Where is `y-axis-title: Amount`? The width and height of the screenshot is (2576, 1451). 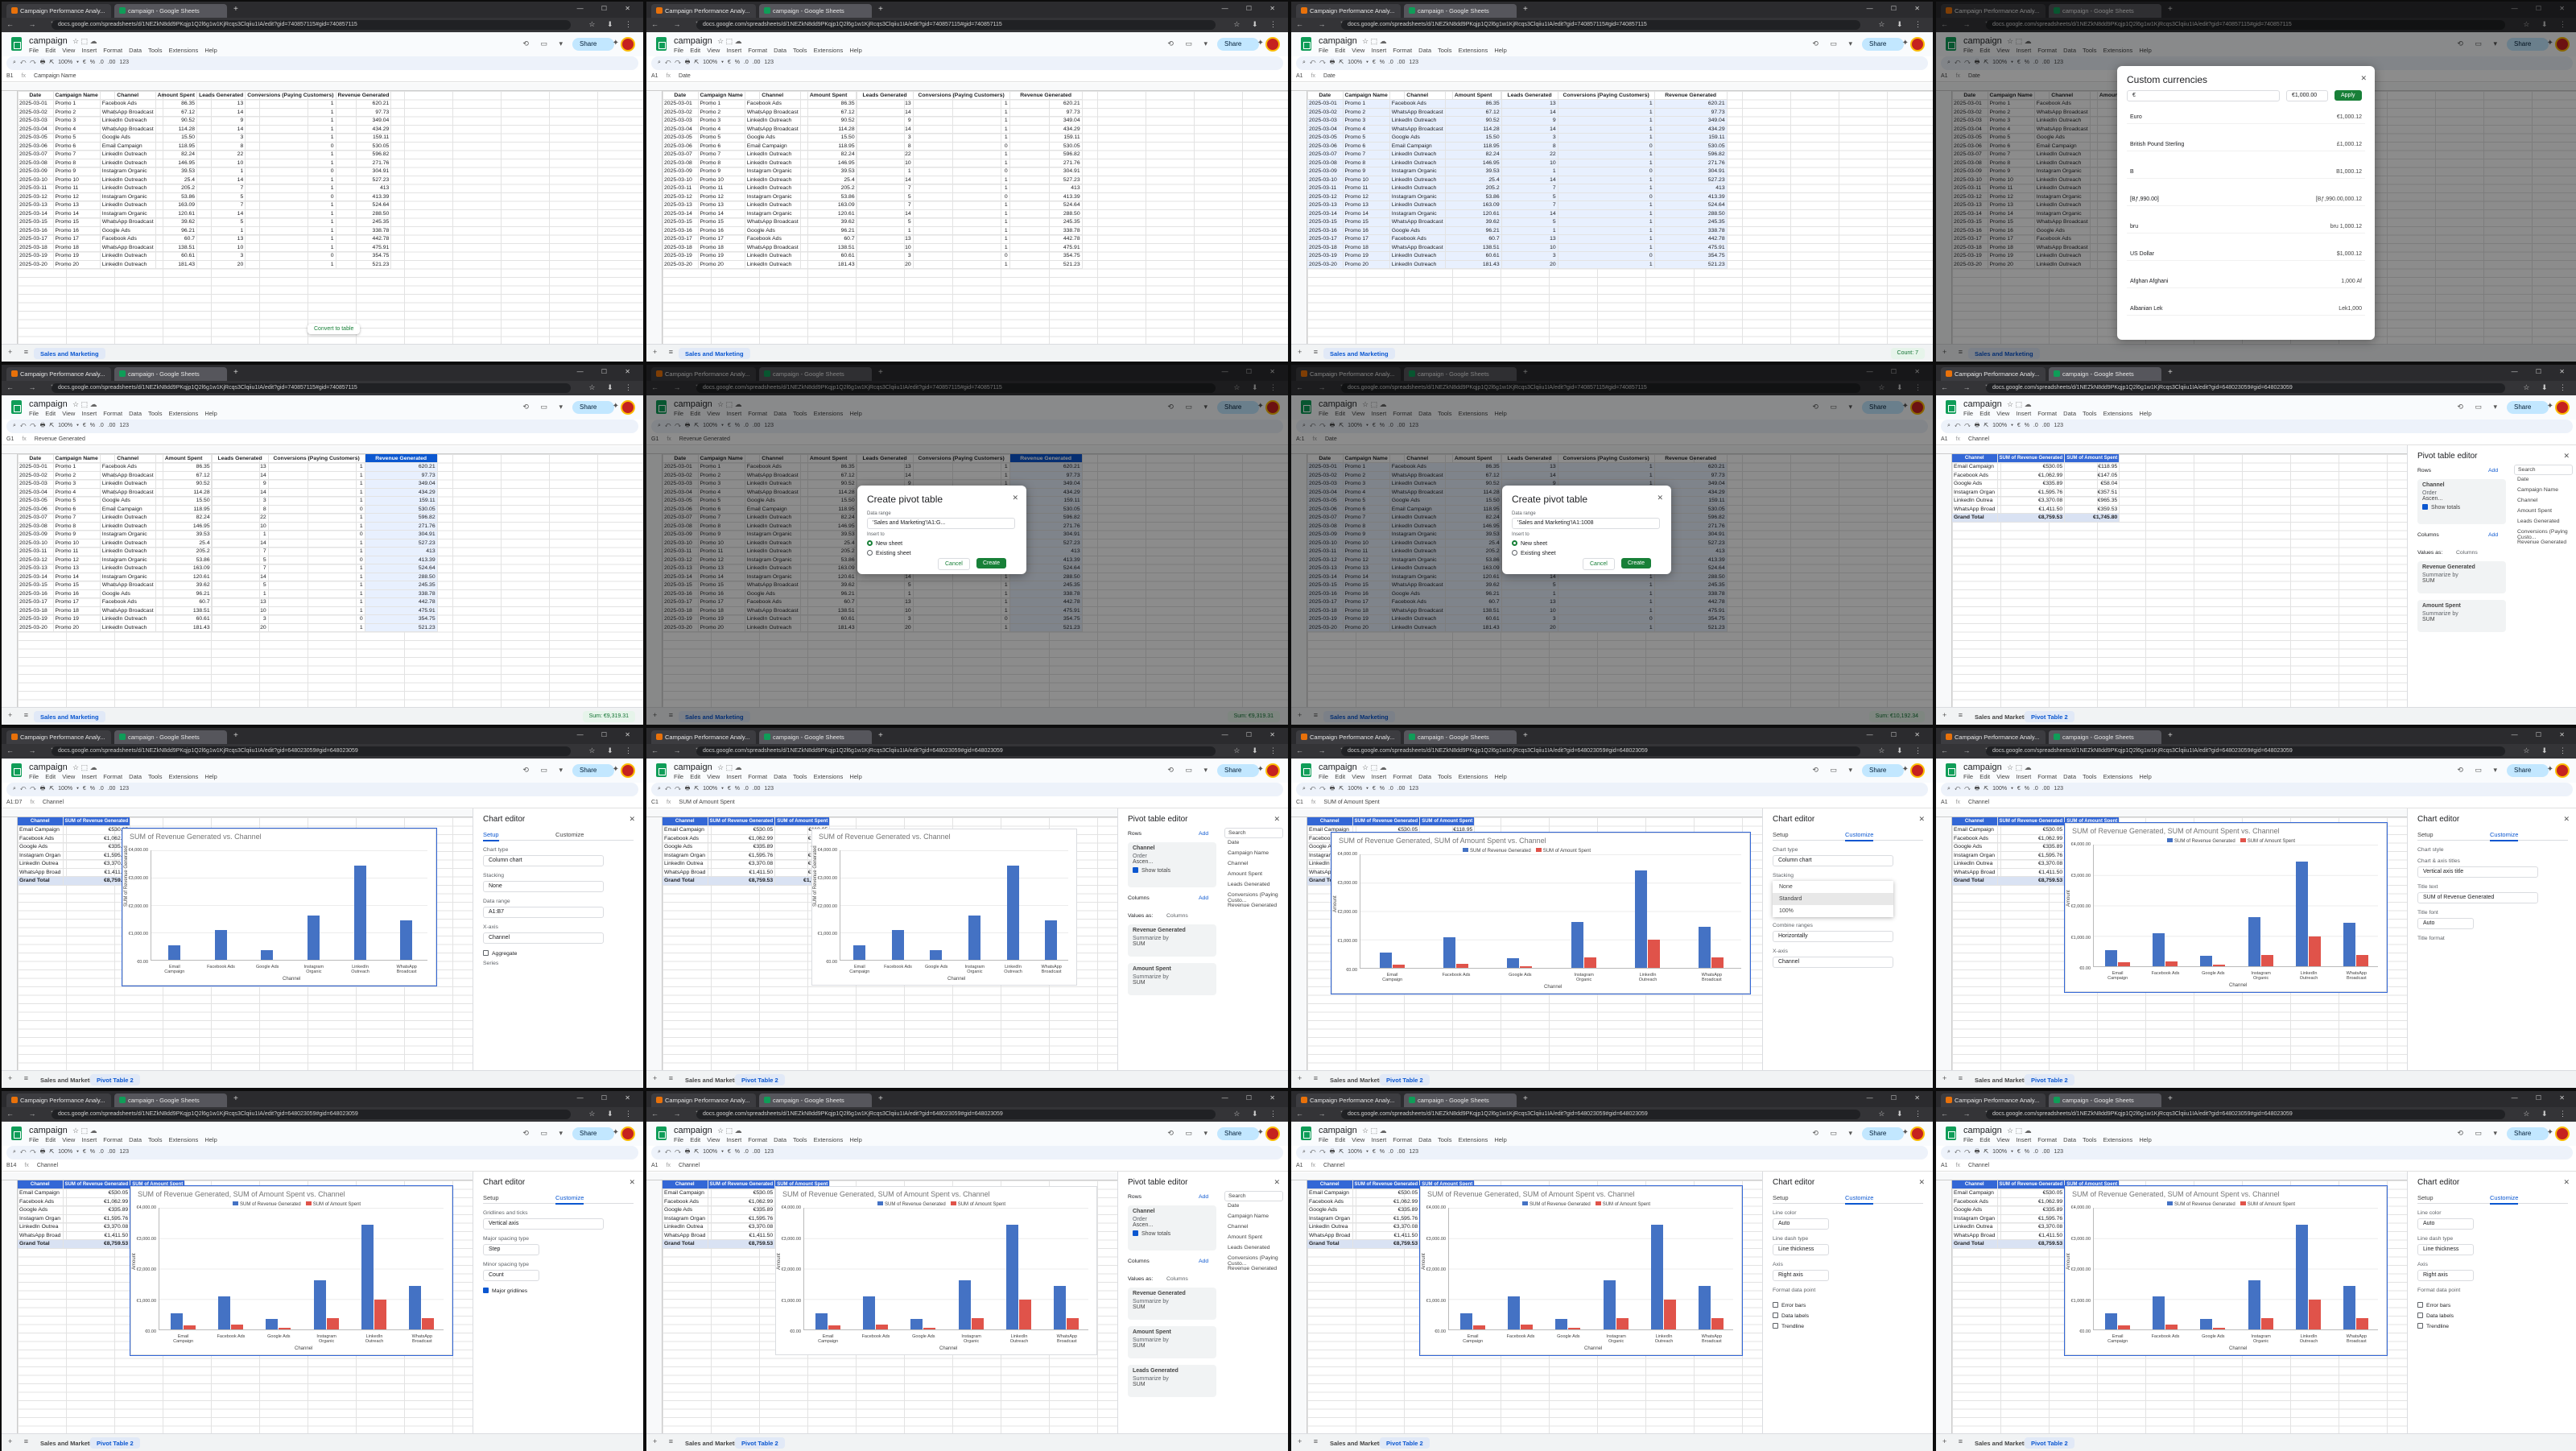 y-axis-title: Amount is located at coordinates (2068, 899).